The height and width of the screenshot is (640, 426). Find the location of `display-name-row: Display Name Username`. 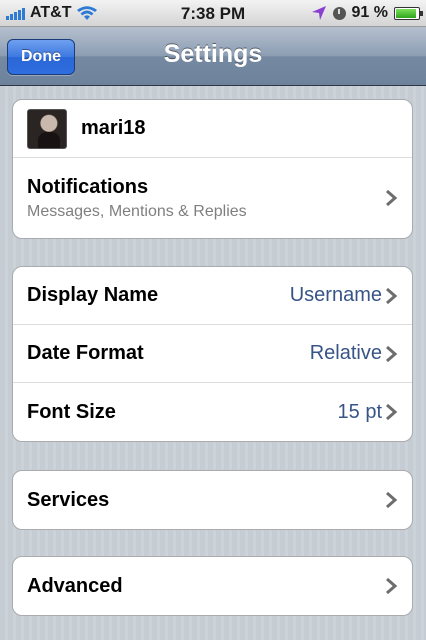

display-name-row: Display Name Username is located at coordinates (212, 296).